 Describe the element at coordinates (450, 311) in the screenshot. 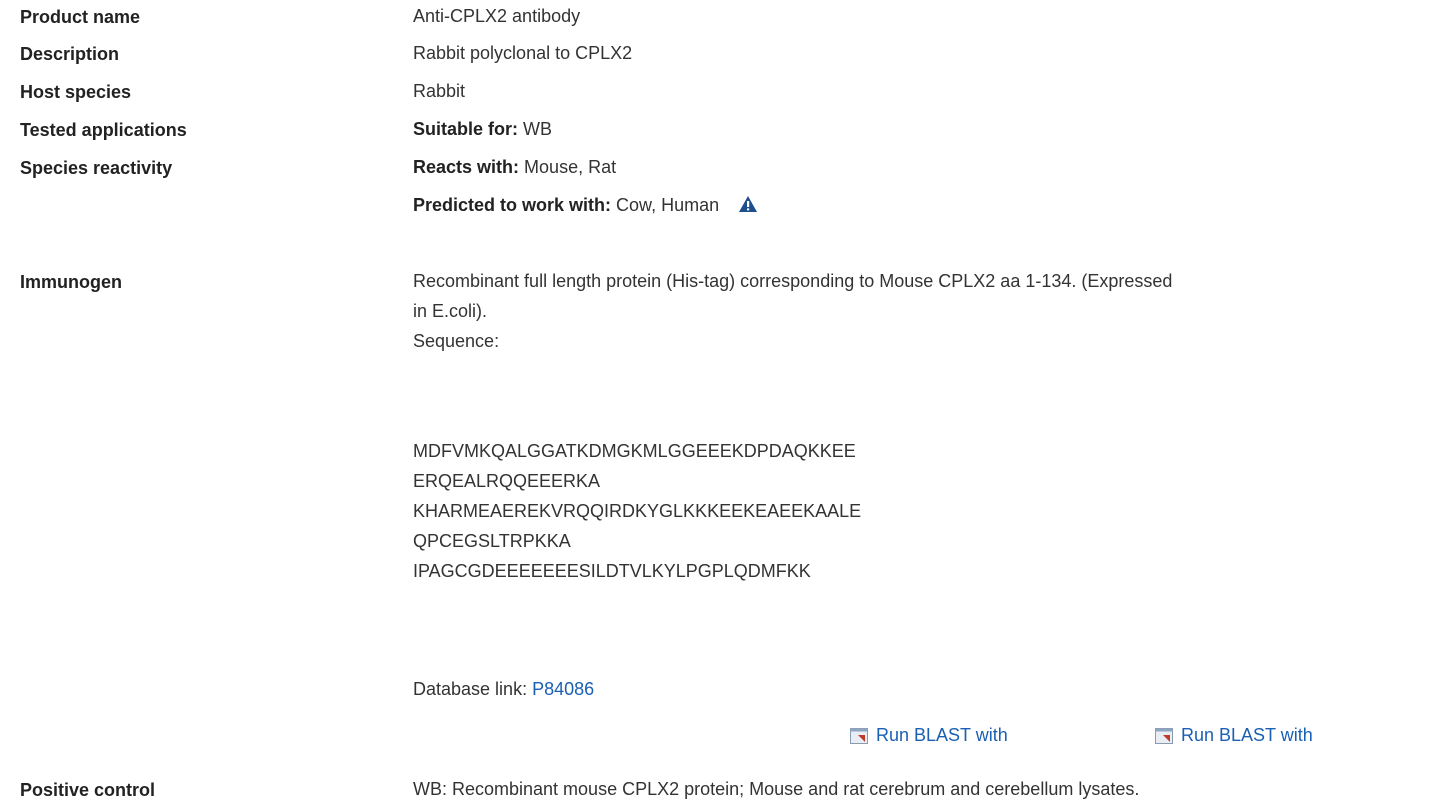

I see `immunogen-text-line-2: in E.coli).` at that location.